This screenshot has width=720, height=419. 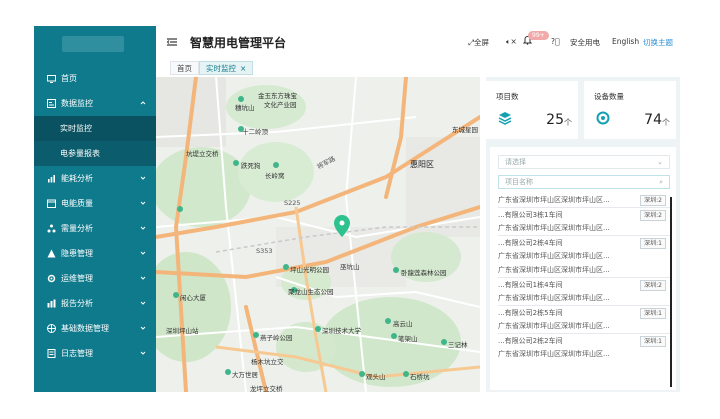 I want to click on map-label: 穗坑山, so click(x=245, y=108).